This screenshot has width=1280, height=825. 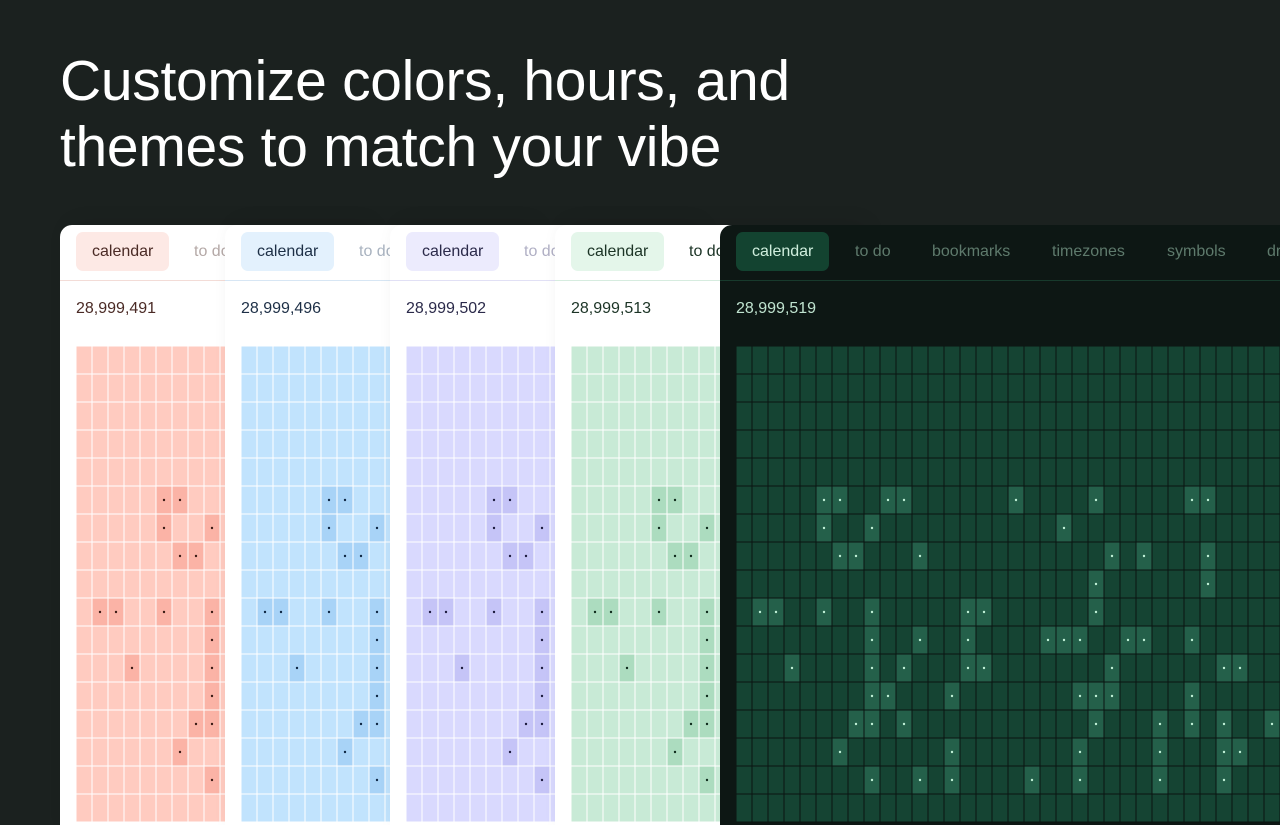 I want to click on tab-timezones: timezones, so click(x=1088, y=251).